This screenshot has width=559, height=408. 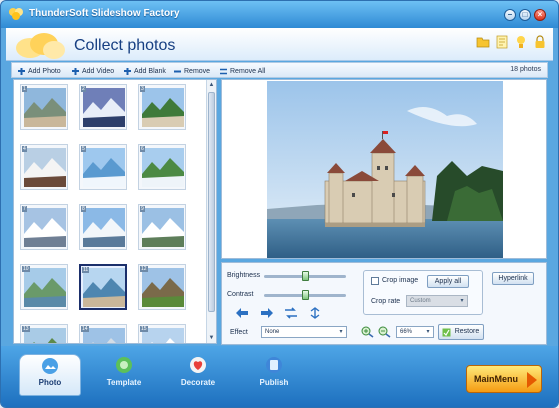 I want to click on minimize-button: –, so click(x=510, y=15).